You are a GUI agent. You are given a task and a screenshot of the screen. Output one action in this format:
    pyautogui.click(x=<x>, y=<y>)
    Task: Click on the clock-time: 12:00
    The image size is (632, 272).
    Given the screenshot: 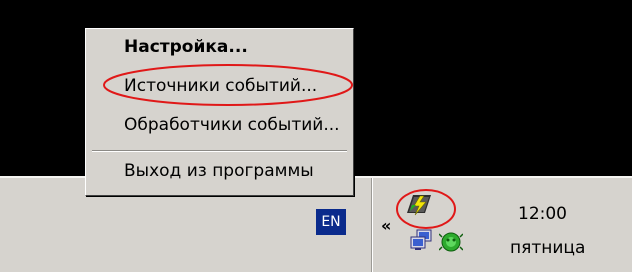 What is the action you would take?
    pyautogui.click(x=542, y=214)
    